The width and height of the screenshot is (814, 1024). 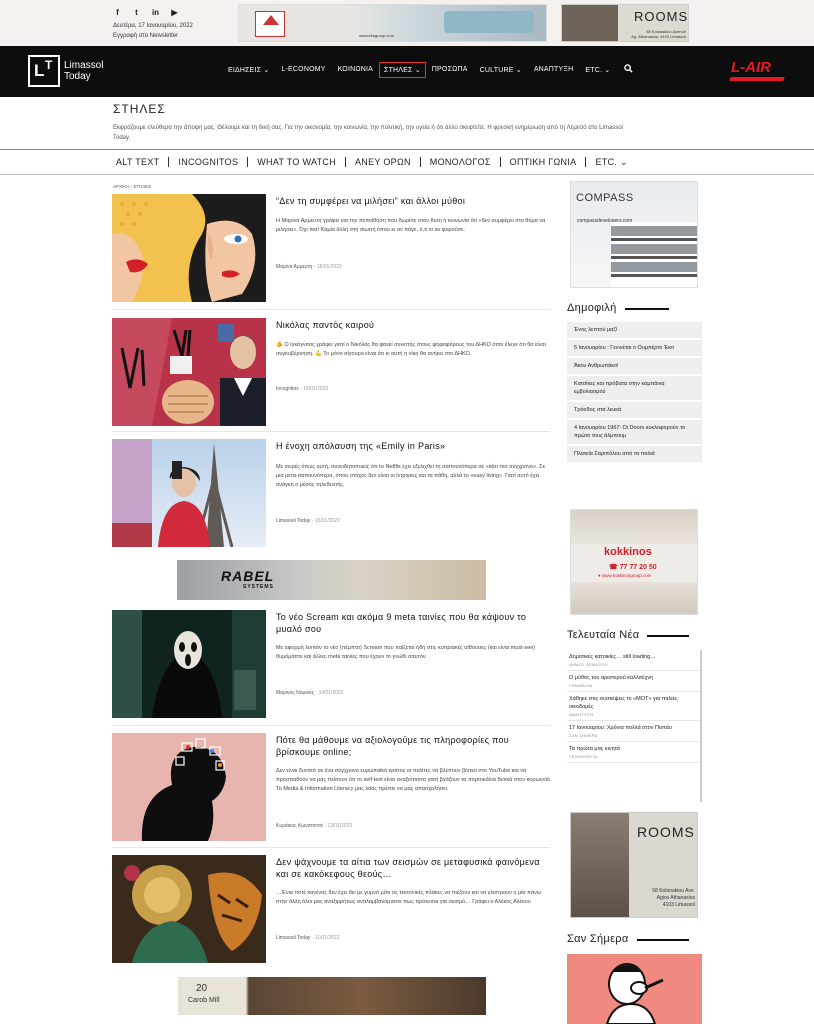 What do you see at coordinates (402, 70) in the screenshot?
I see `nav-item-columns: ΣΤΗΛΕΣ ⌄` at bounding box center [402, 70].